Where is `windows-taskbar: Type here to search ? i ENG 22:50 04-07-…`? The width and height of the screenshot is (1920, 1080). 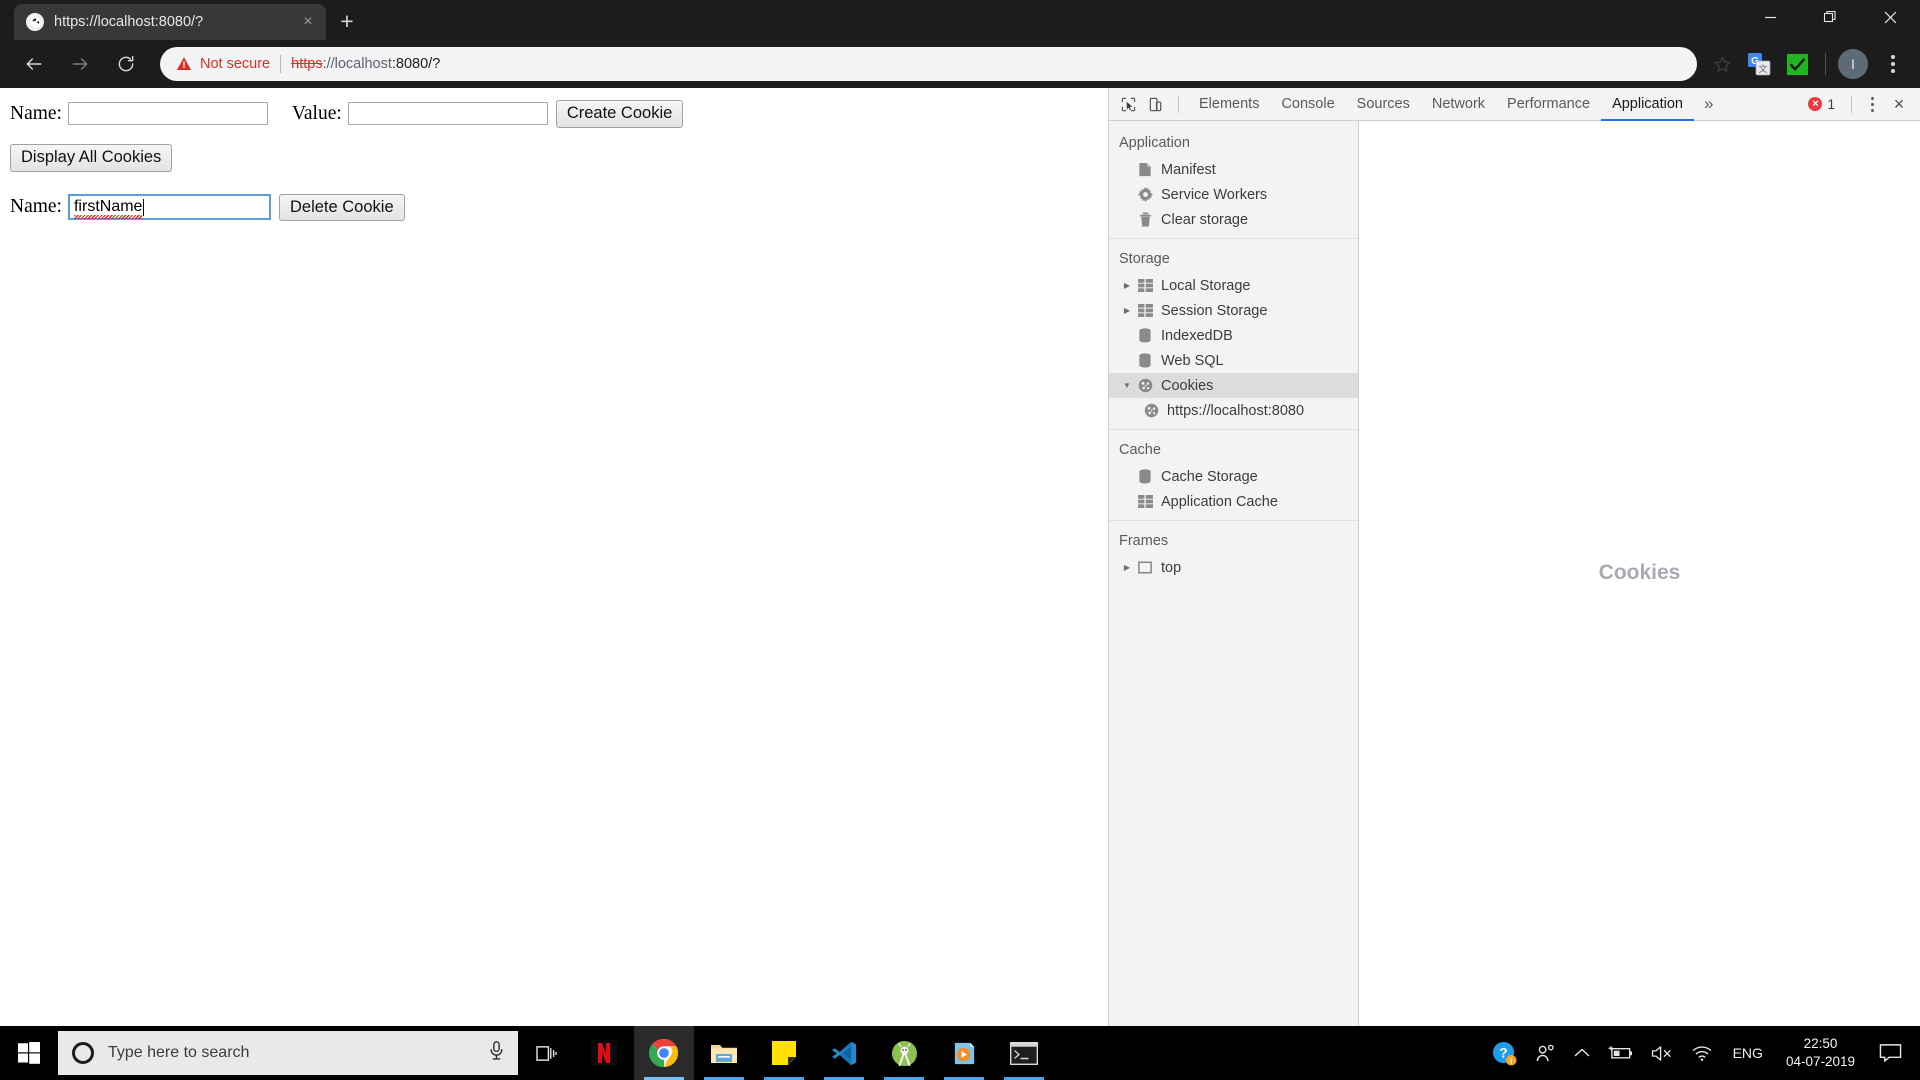 windows-taskbar: Type here to search ? i ENG 22:50 04-07-… is located at coordinates (960, 1053).